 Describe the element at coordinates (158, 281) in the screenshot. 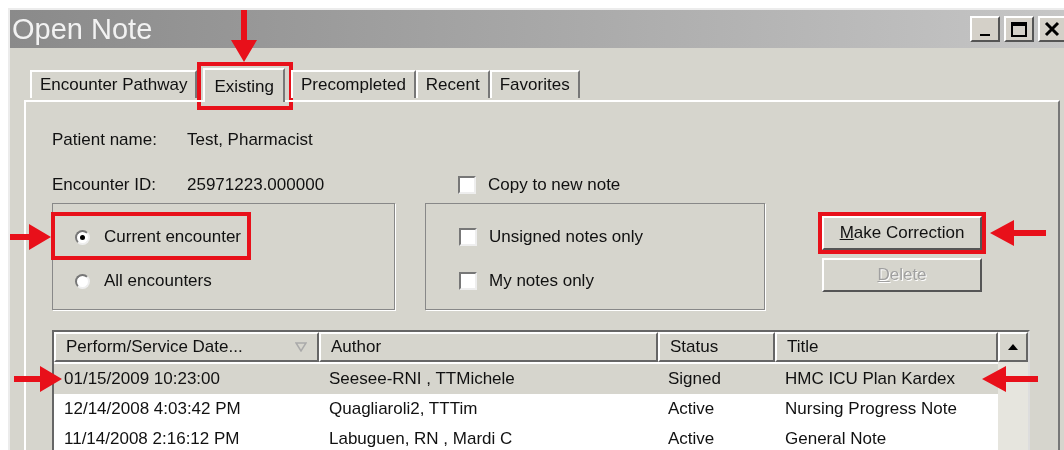

I see `radio-label: All encounters` at that location.